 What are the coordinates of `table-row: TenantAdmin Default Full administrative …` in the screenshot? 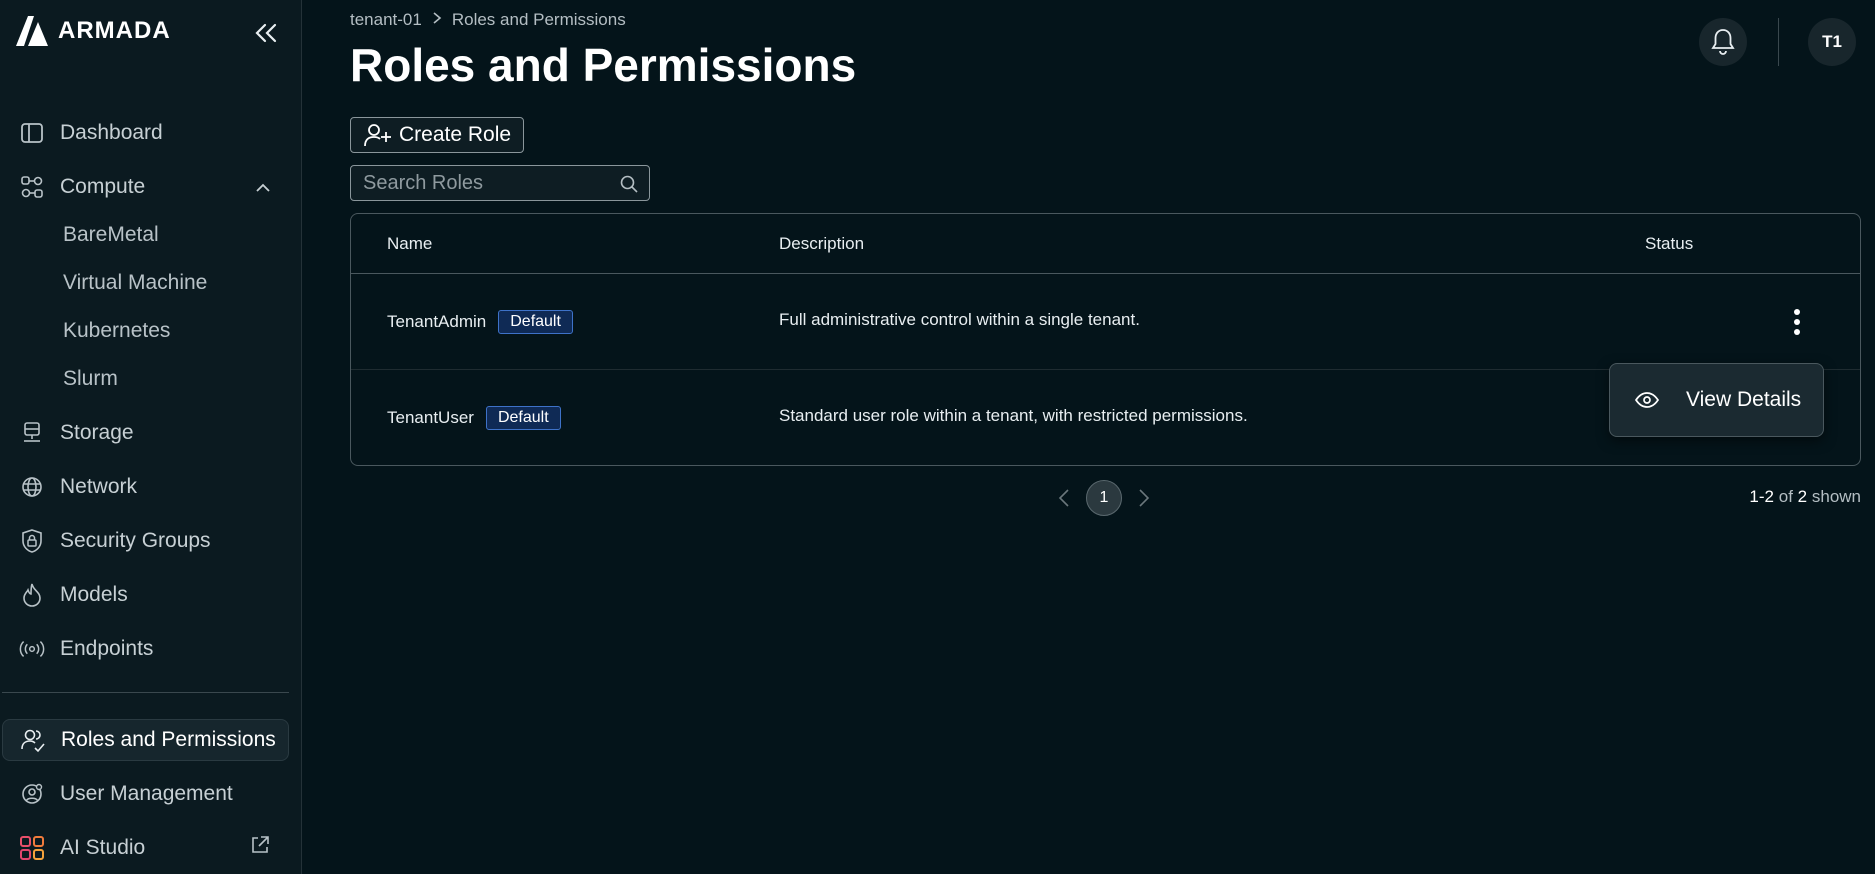 It's located at (1105, 322).